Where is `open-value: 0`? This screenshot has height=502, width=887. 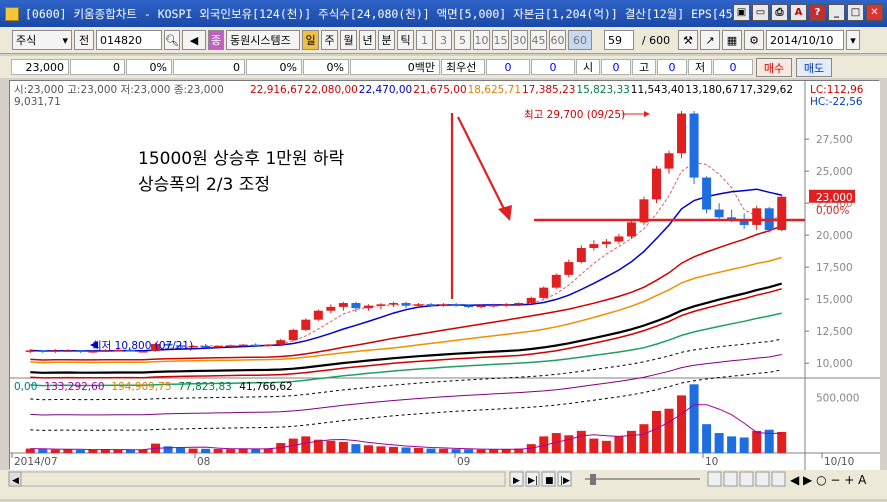
open-value: 0 is located at coordinates (616, 67).